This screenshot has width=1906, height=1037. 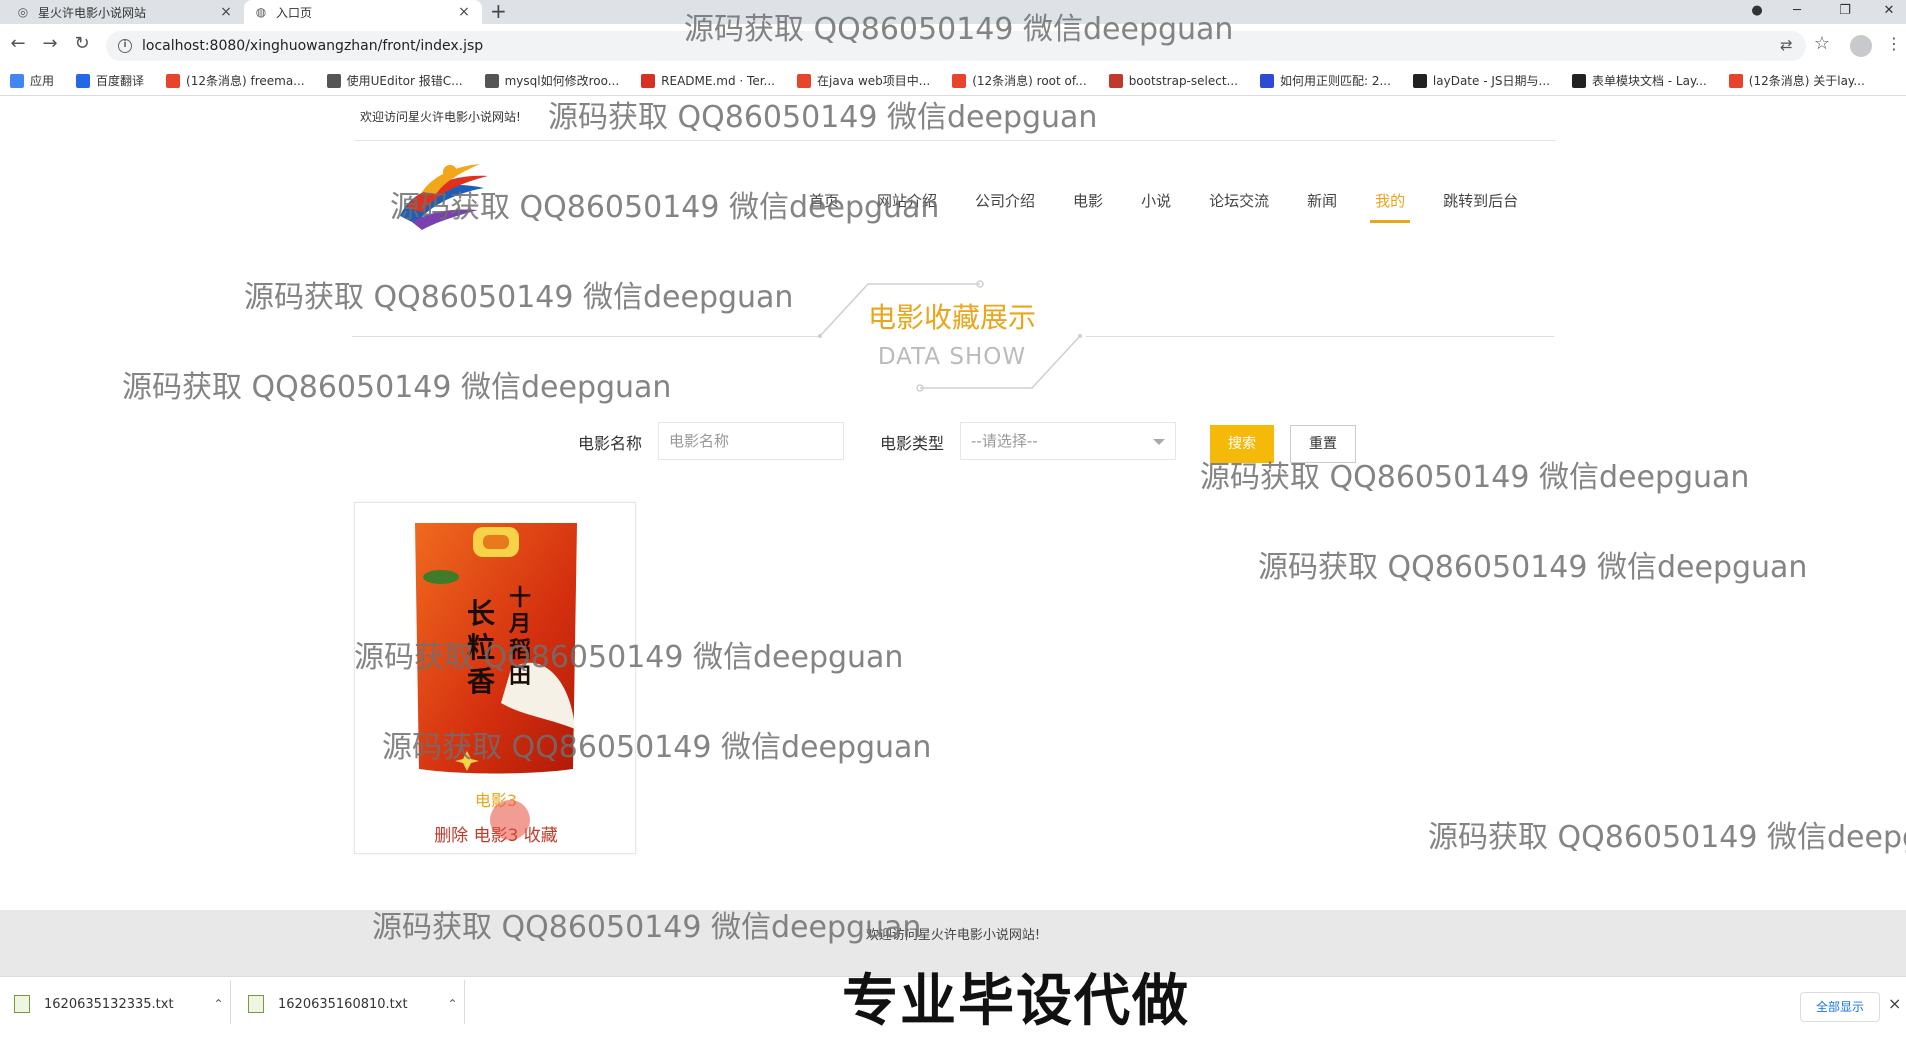 I want to click on profile-avatar, so click(x=1861, y=46).